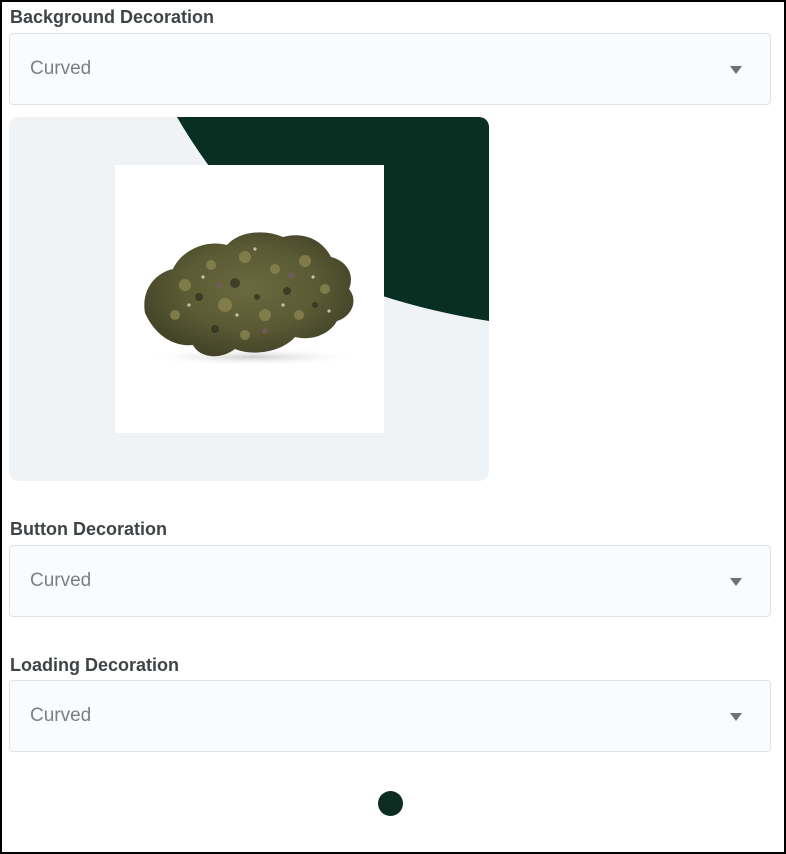 Image resolution: width=786 pixels, height=854 pixels. I want to click on loading-decoration-select: Curved, so click(390, 716).